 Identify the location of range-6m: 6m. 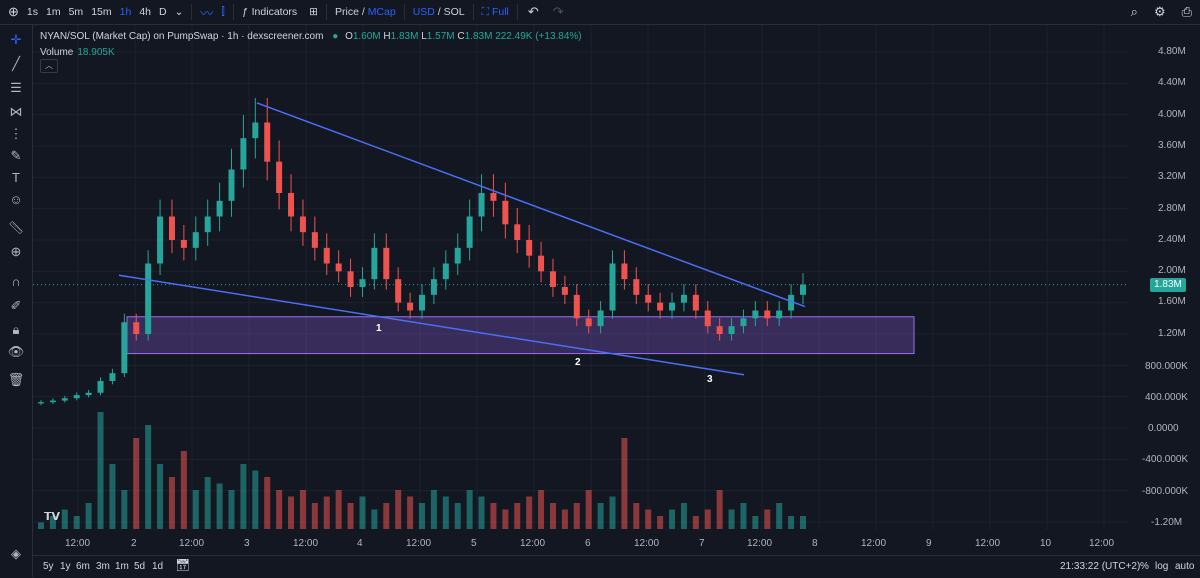
(83, 566).